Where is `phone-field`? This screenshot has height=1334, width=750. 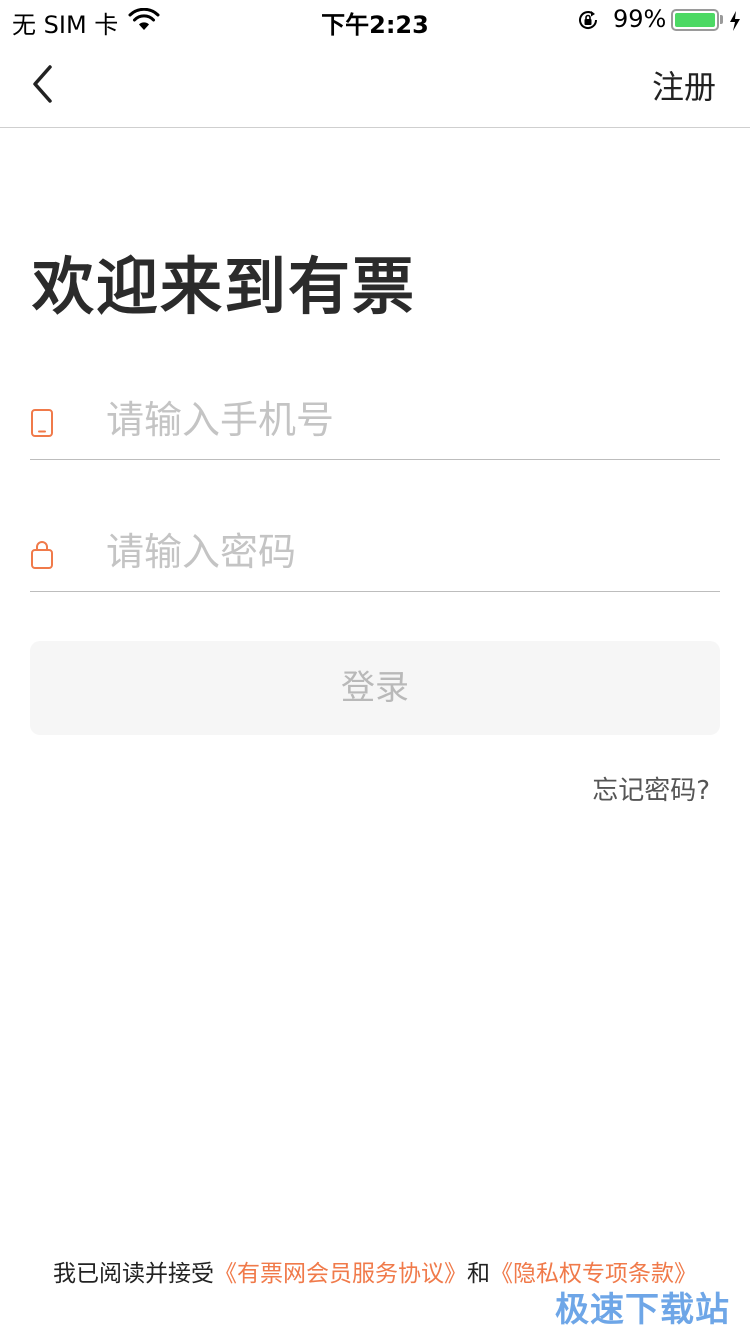 phone-field is located at coordinates (375, 420).